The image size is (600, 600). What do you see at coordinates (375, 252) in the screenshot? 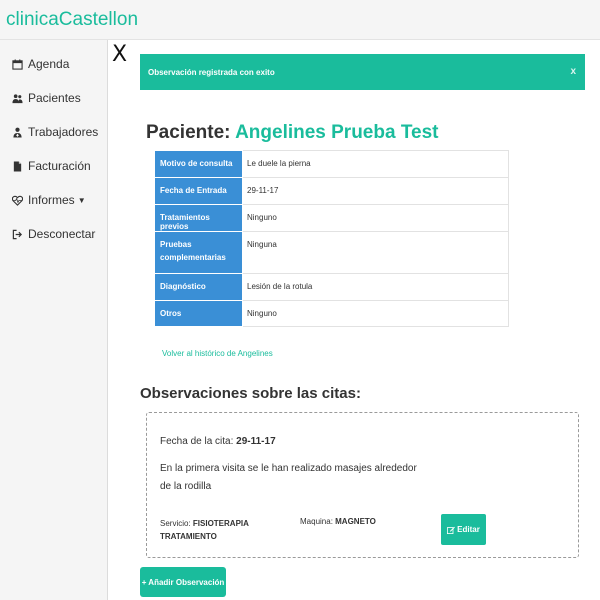
I see `field-value: Ninguna` at bounding box center [375, 252].